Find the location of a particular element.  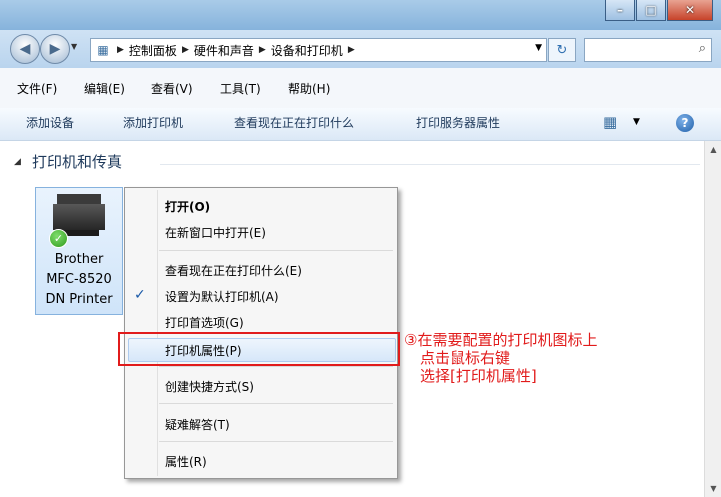

breadcrumb-control-panel: 控制面板 is located at coordinates (153, 50).